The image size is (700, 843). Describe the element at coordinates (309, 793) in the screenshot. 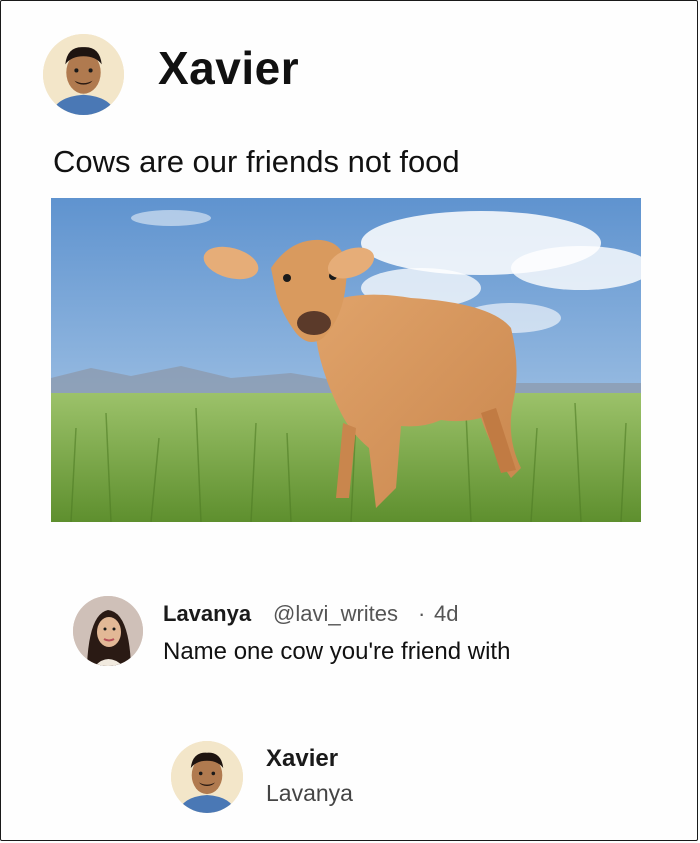

I see `response-text: Lavanya` at that location.